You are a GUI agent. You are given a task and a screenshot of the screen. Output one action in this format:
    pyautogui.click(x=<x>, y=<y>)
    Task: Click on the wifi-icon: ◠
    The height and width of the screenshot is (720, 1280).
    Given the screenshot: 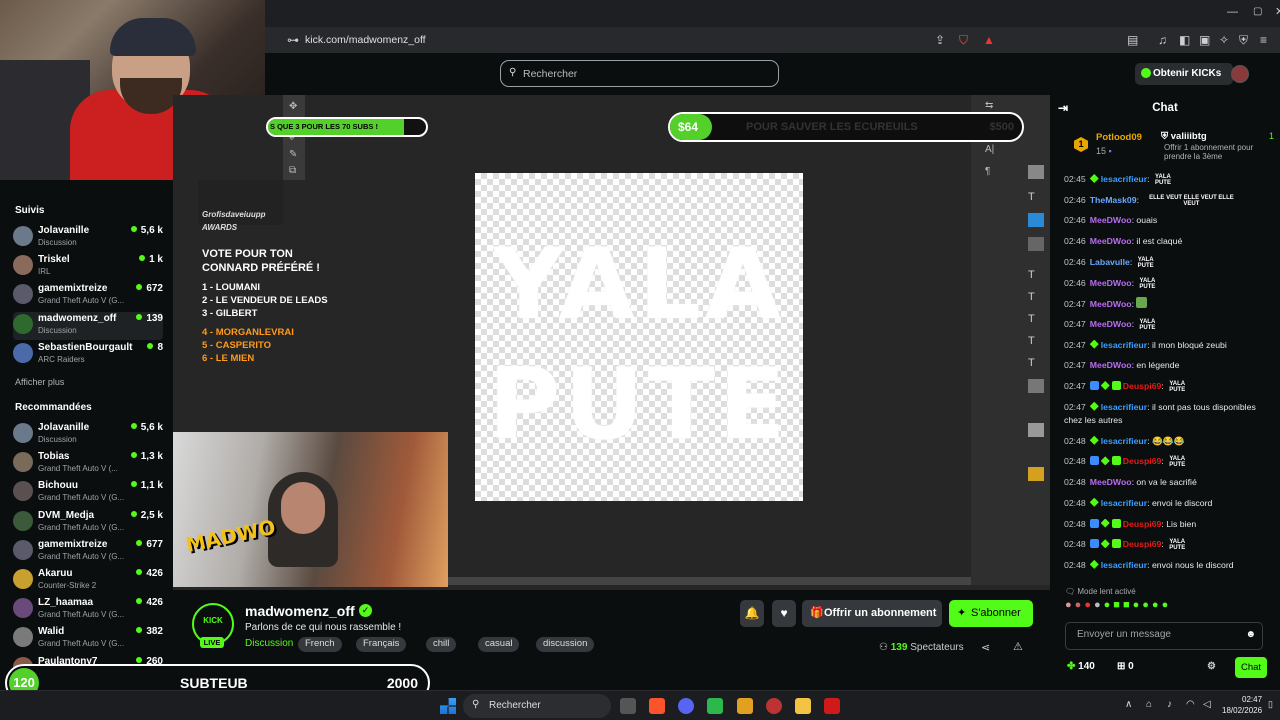 What is the action you would take?
    pyautogui.click(x=1190, y=704)
    